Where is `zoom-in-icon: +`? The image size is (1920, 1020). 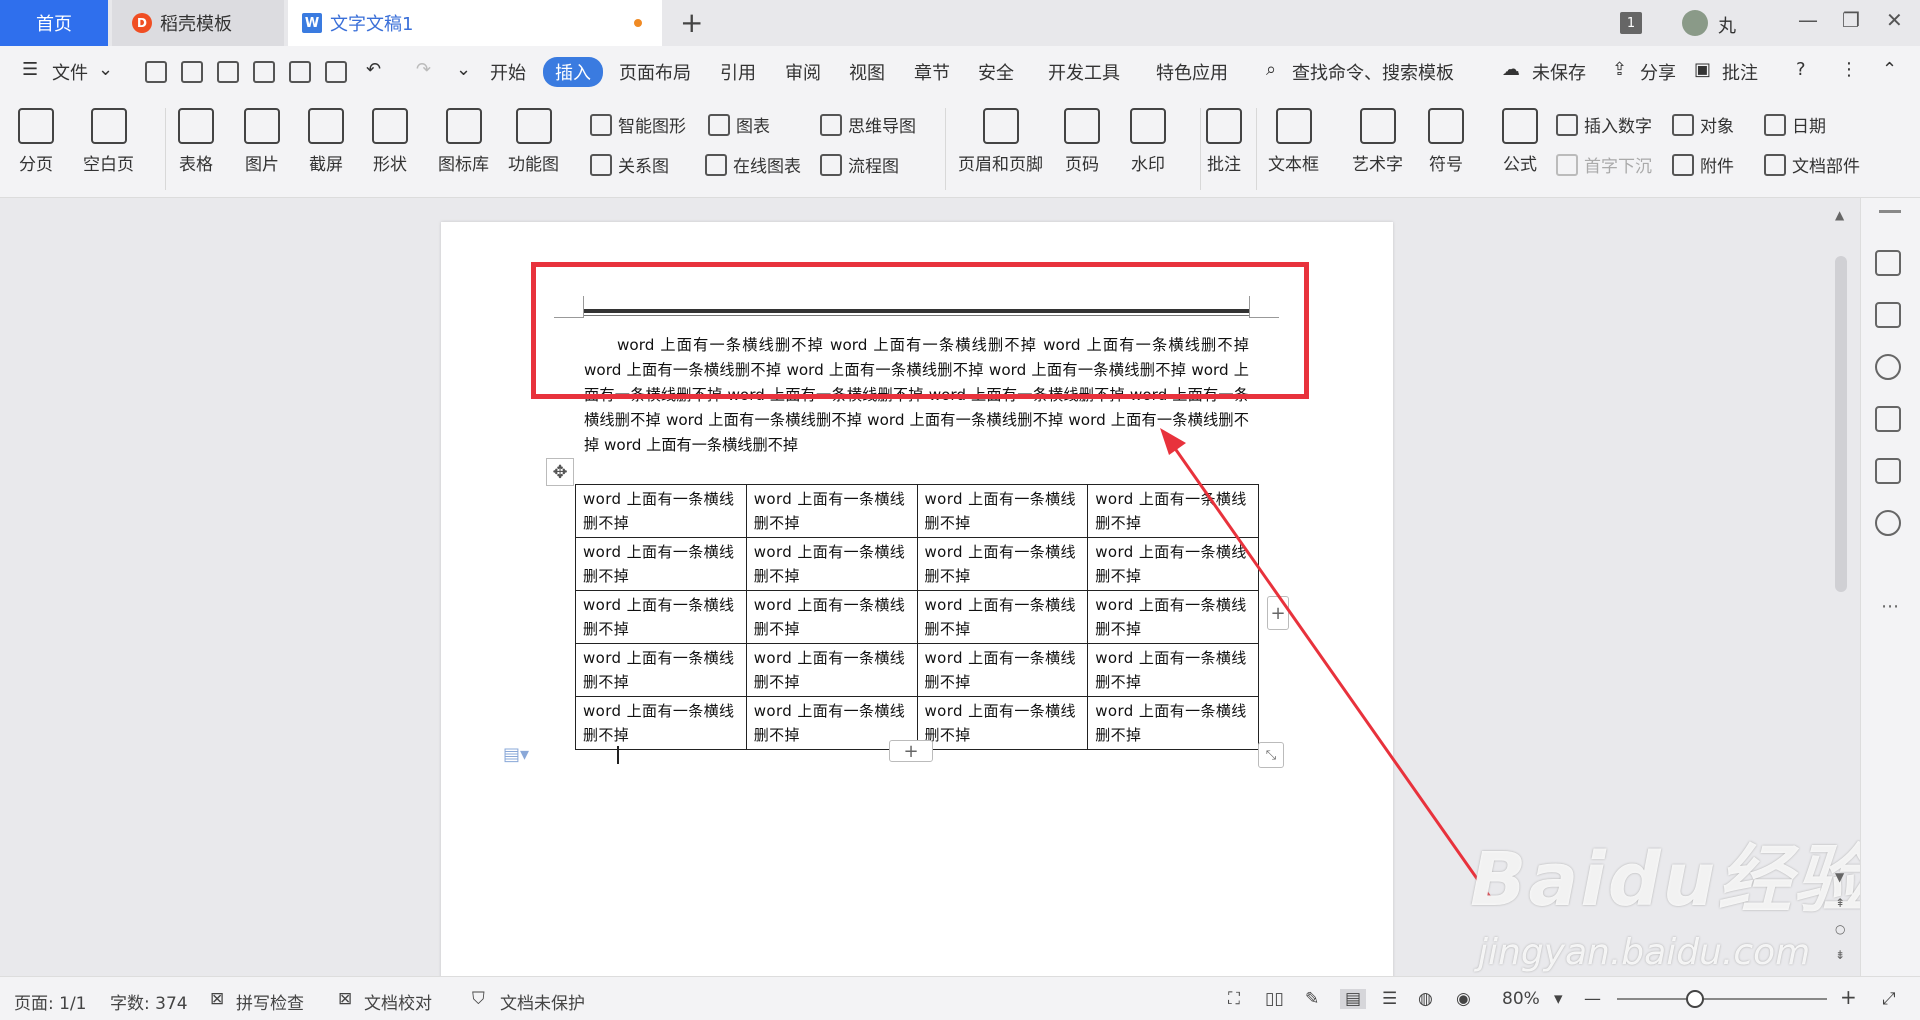
zoom-in-icon: + is located at coordinates (1848, 997).